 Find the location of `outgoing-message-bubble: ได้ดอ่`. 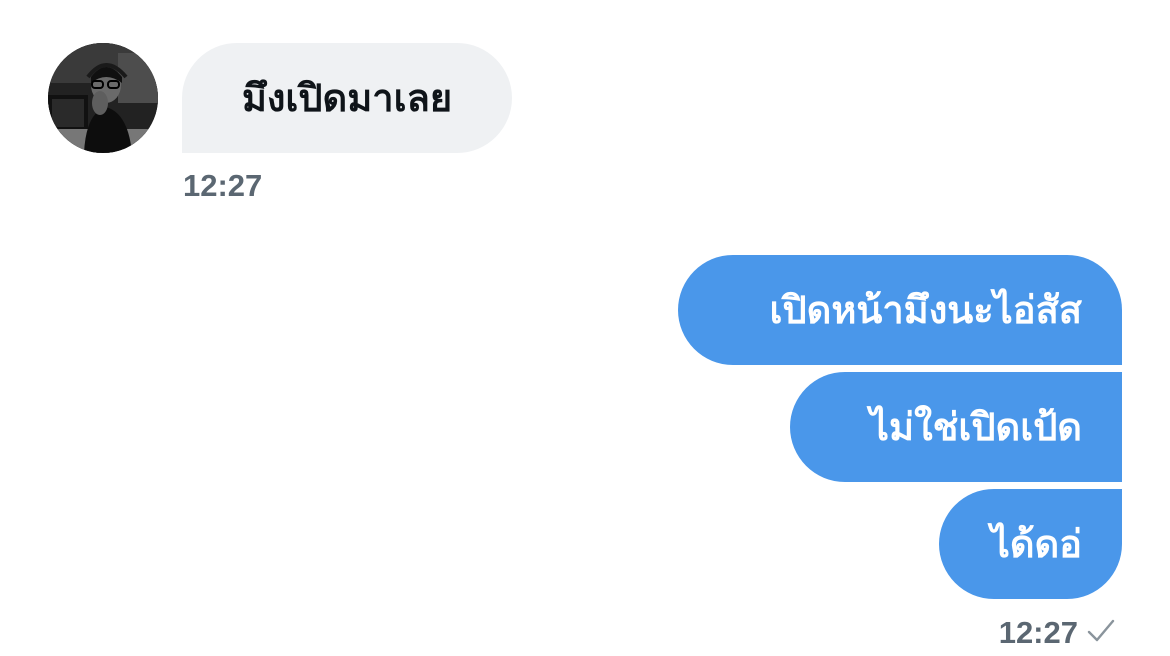

outgoing-message-bubble: ได้ดอ่ is located at coordinates (1030, 544).